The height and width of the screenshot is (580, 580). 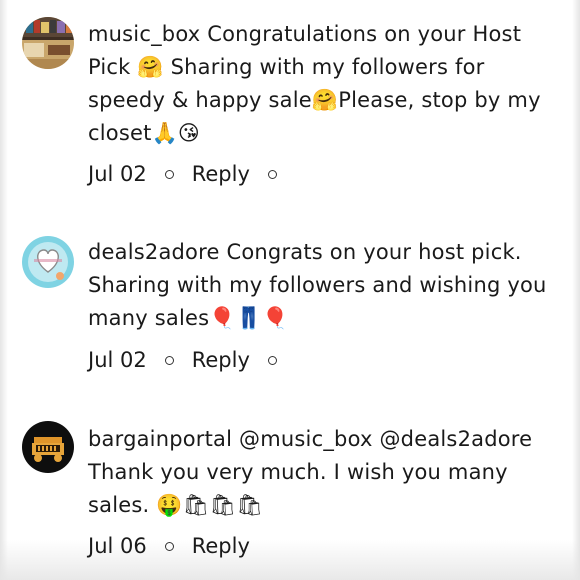 I want to click on comment-username: music_box, so click(x=144, y=34).